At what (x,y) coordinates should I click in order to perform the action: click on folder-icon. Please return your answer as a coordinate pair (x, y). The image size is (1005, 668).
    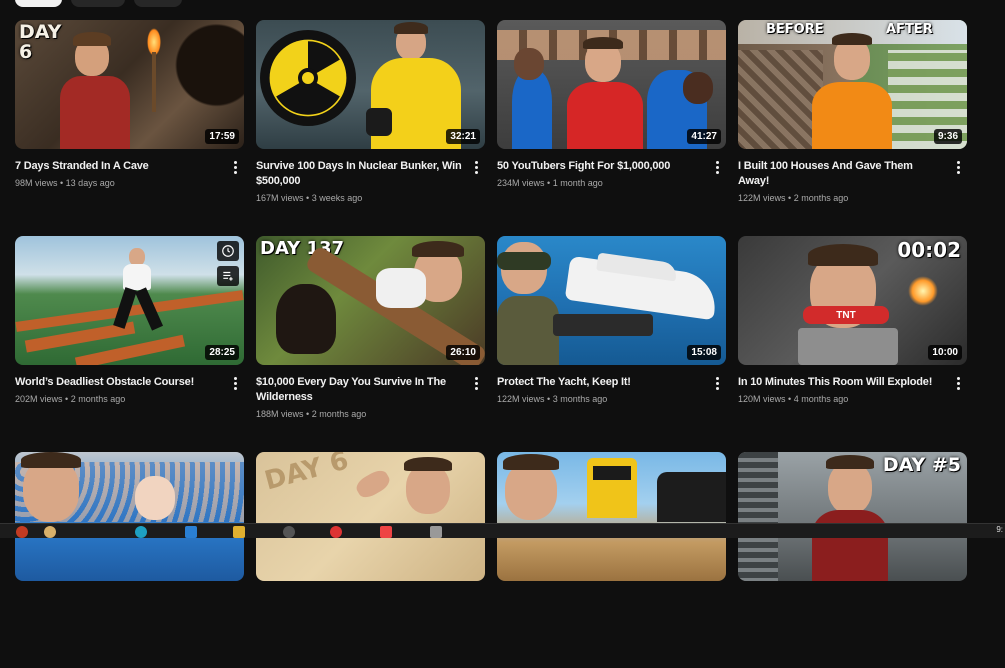
    Looking at the image, I should click on (239, 532).